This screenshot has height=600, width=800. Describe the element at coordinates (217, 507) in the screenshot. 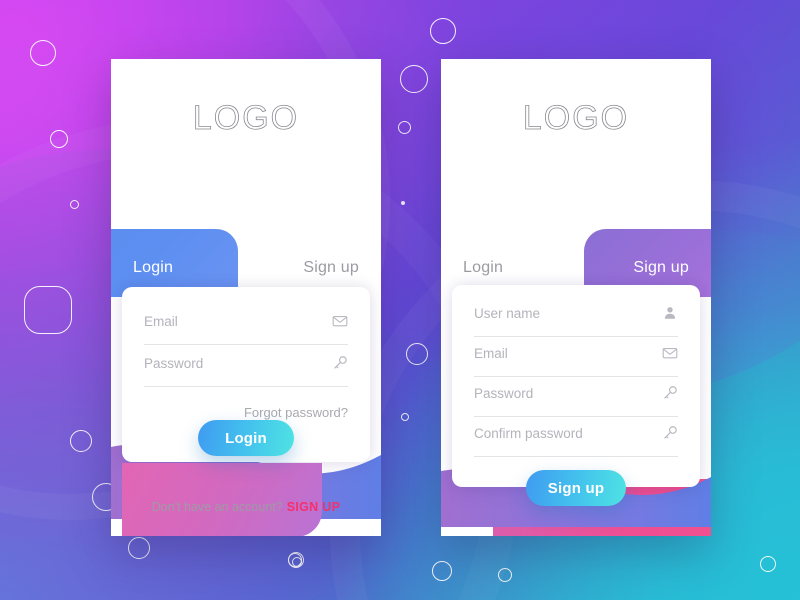

I see `footer-text: Don't have an account?` at that location.